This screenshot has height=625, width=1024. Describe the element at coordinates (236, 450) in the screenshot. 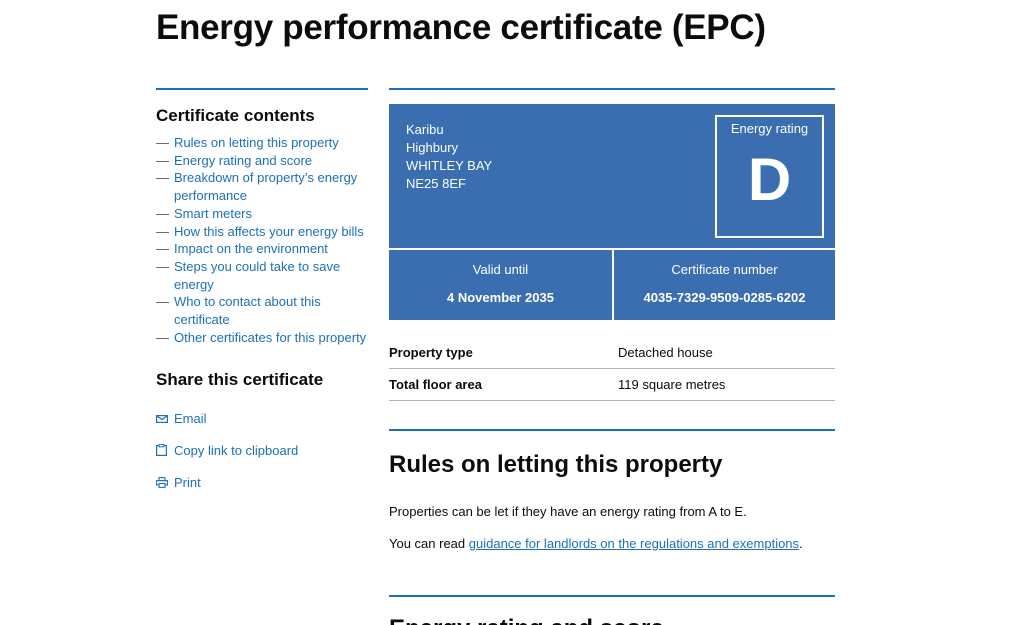

I see `share-copy-label: Copy link to clipboard` at that location.